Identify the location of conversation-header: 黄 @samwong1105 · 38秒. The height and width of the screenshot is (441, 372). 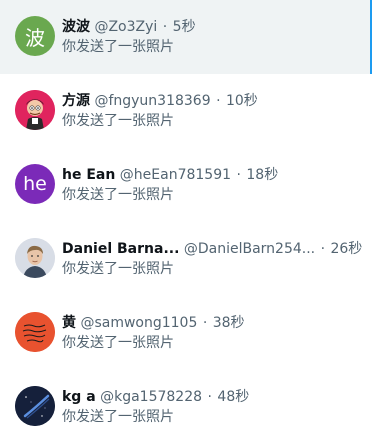
(212, 323).